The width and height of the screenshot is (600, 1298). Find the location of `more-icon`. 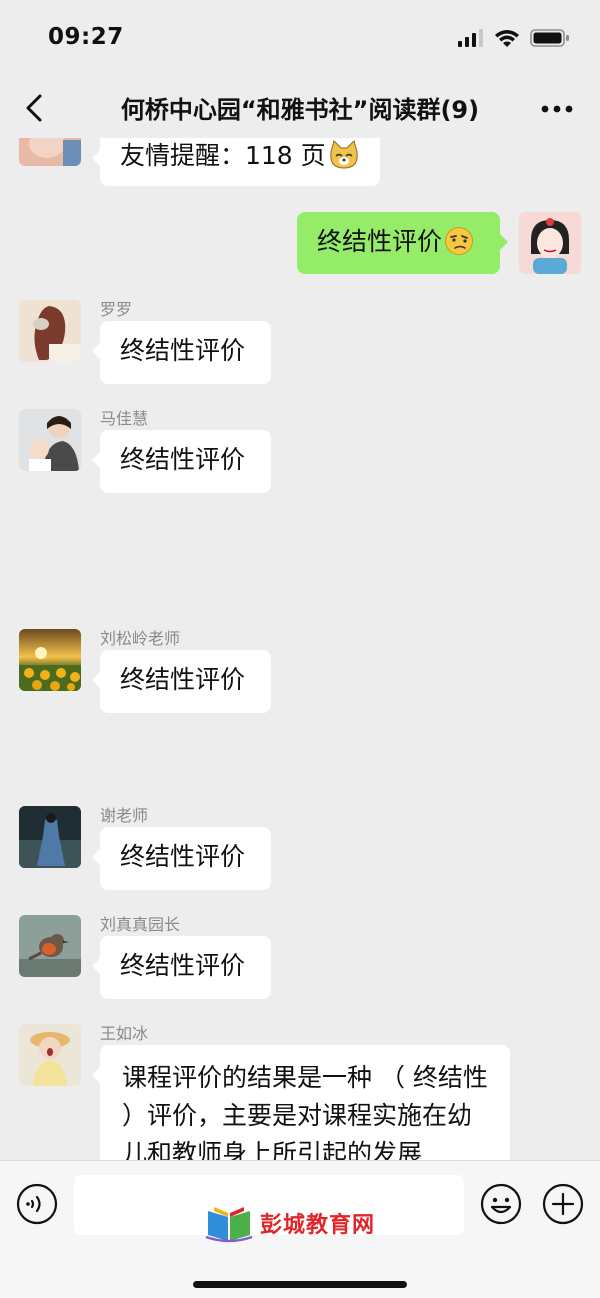

more-icon is located at coordinates (557, 109).